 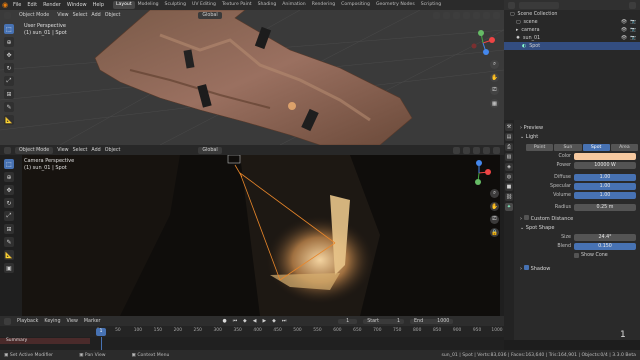 I want to click on add-cube-tool-icon: ▣, so click(x=9, y=268).